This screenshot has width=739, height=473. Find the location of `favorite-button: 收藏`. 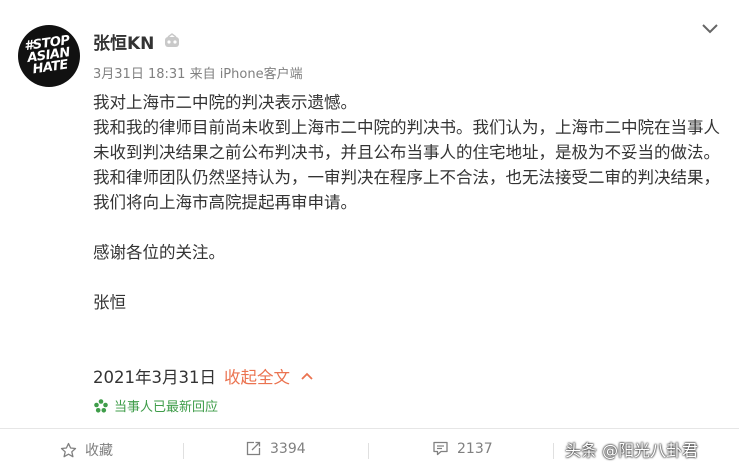

favorite-button: 收藏 is located at coordinates (86, 450).